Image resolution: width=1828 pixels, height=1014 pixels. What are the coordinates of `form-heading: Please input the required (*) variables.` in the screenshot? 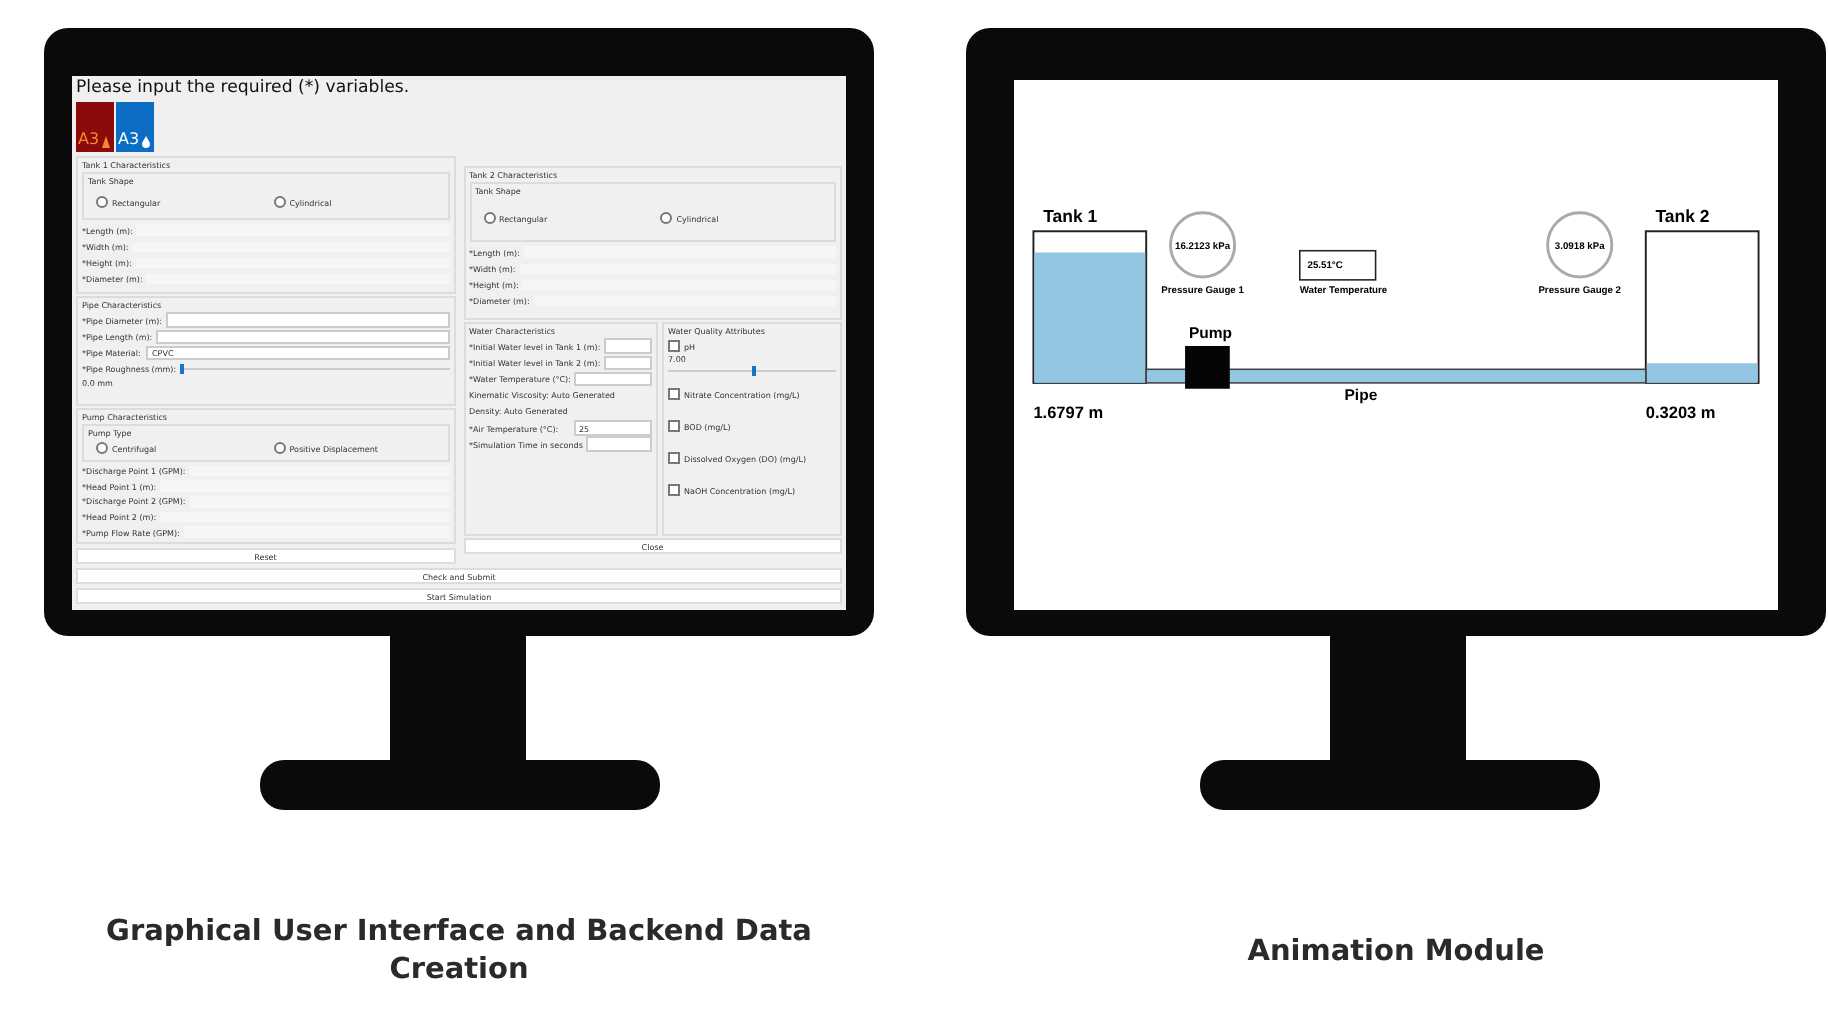 It's located at (244, 88).